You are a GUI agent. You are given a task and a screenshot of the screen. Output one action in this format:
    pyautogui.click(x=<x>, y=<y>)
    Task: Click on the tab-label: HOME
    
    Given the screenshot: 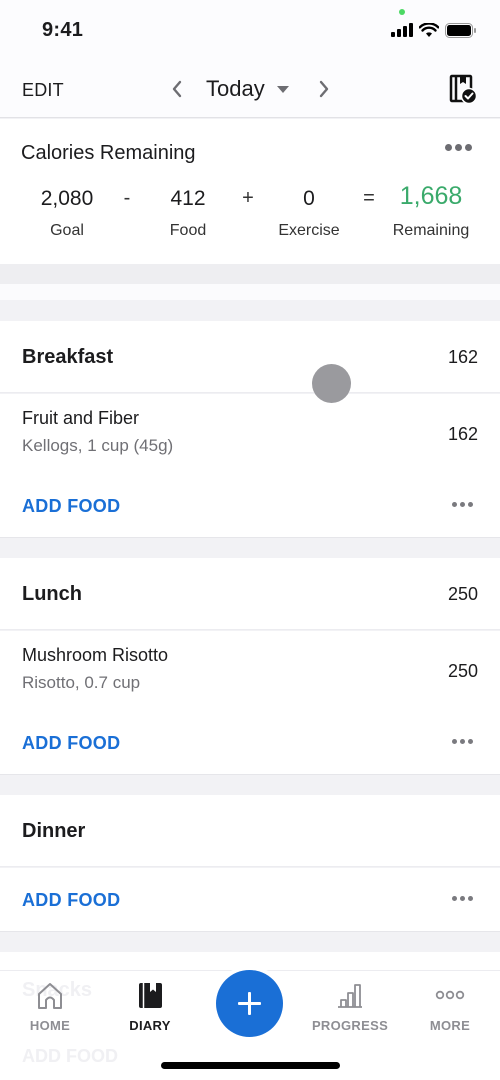 What is the action you would take?
    pyautogui.click(x=50, y=1025)
    